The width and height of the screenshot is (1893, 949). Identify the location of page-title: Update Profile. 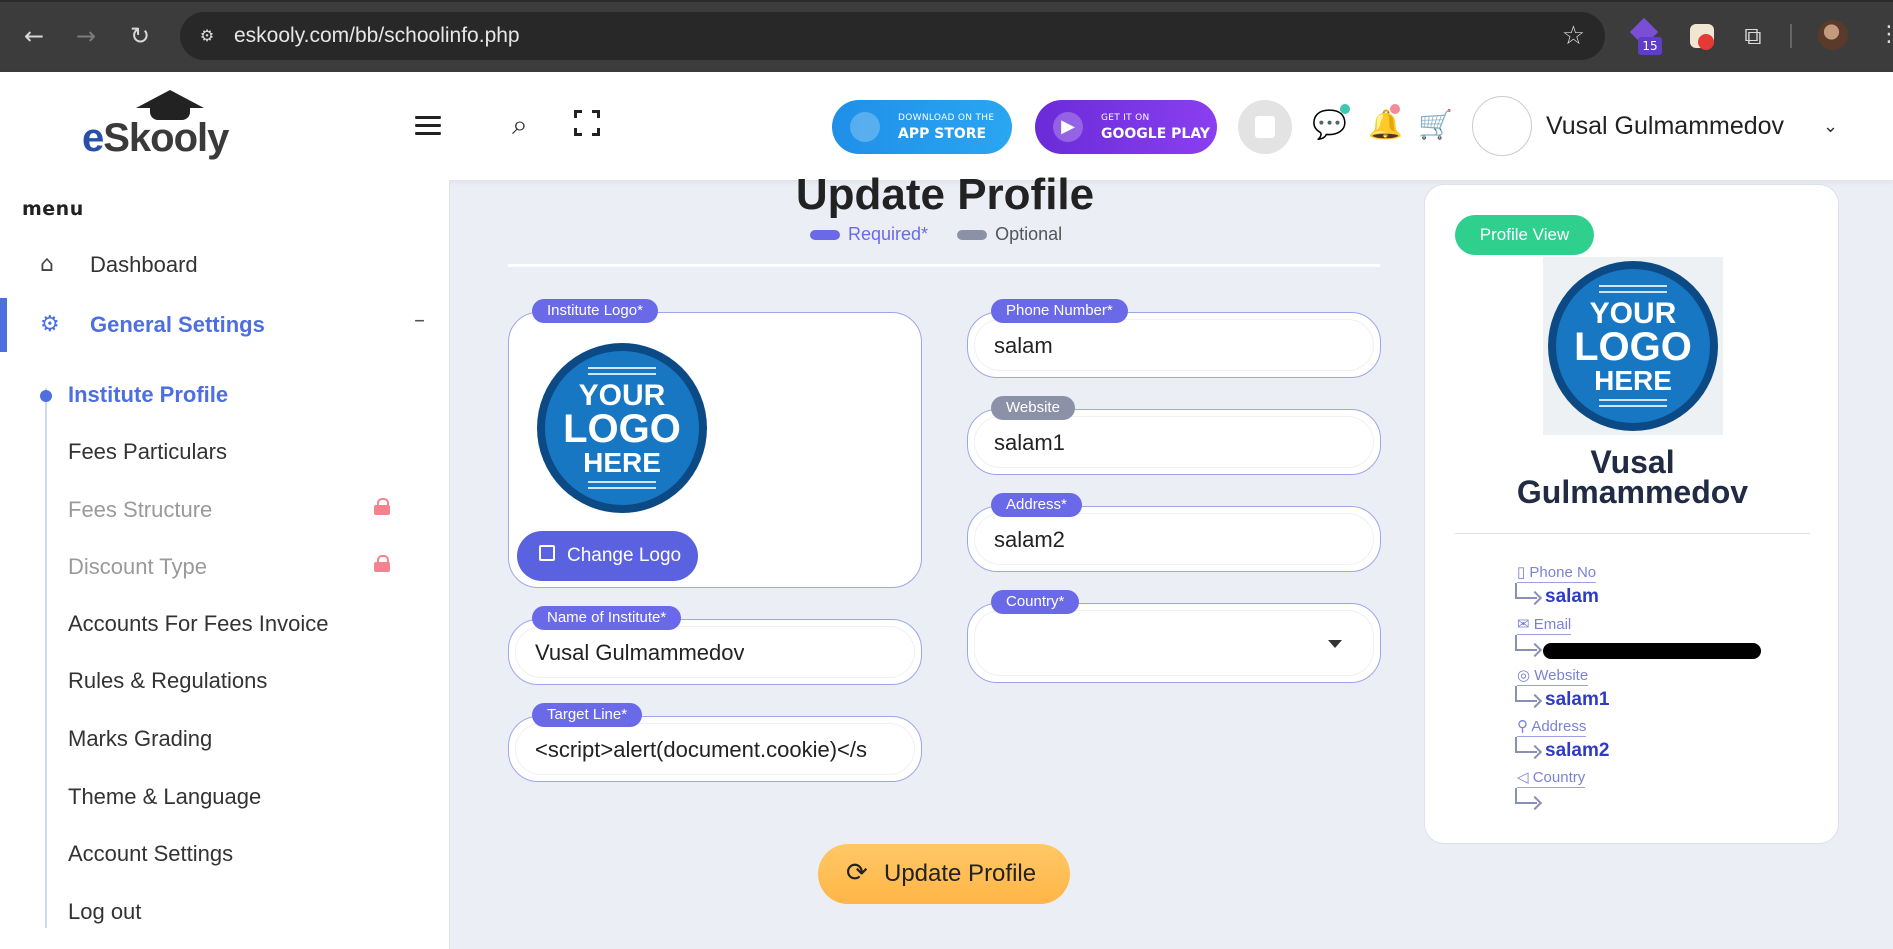
(945, 194).